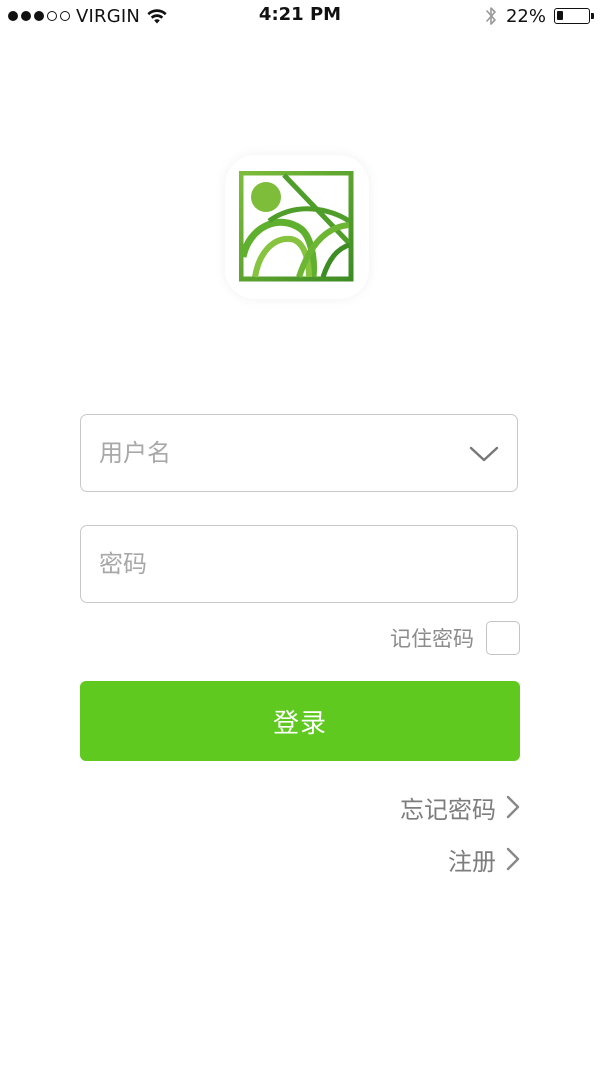  I want to click on status-bar: VIRGIN 4:21 PM 22%, so click(300, 16).